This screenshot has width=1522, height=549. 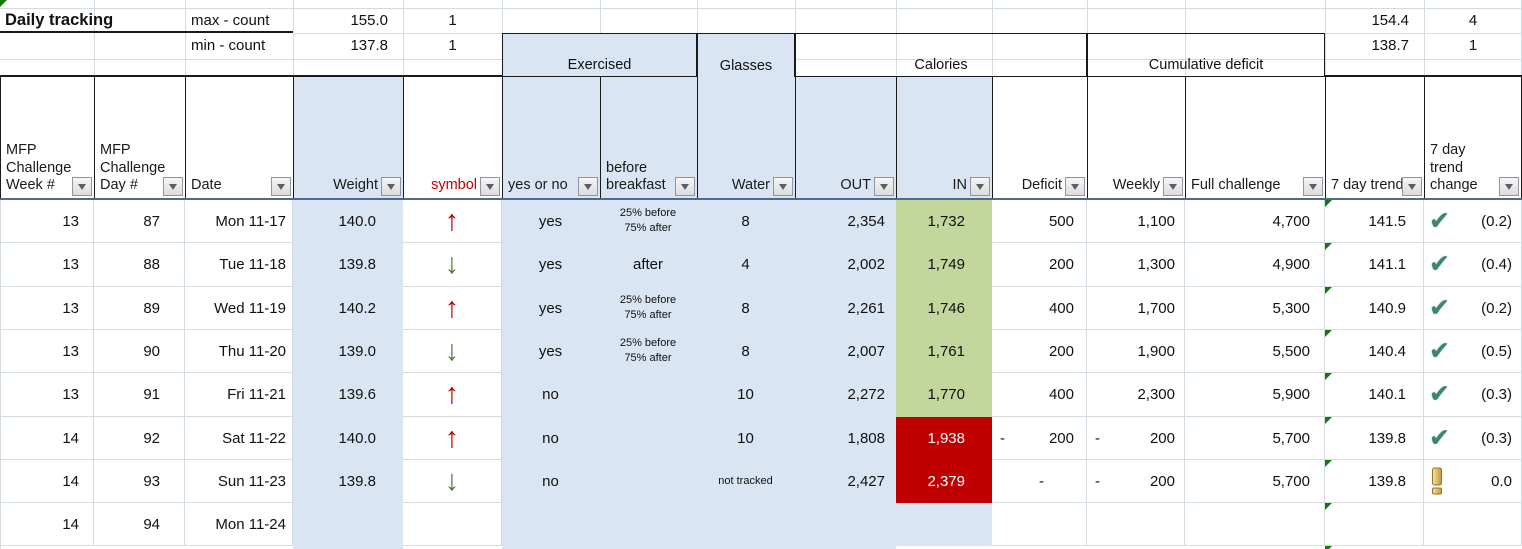 What do you see at coordinates (348, 395) in the screenshot?
I see `weight-cell: 139.6` at bounding box center [348, 395].